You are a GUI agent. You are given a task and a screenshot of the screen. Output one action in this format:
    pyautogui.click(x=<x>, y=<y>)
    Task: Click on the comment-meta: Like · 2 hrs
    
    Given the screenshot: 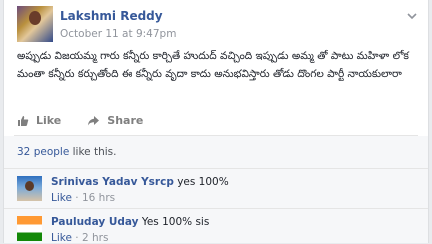 What is the action you would take?
    pyautogui.click(x=130, y=238)
    